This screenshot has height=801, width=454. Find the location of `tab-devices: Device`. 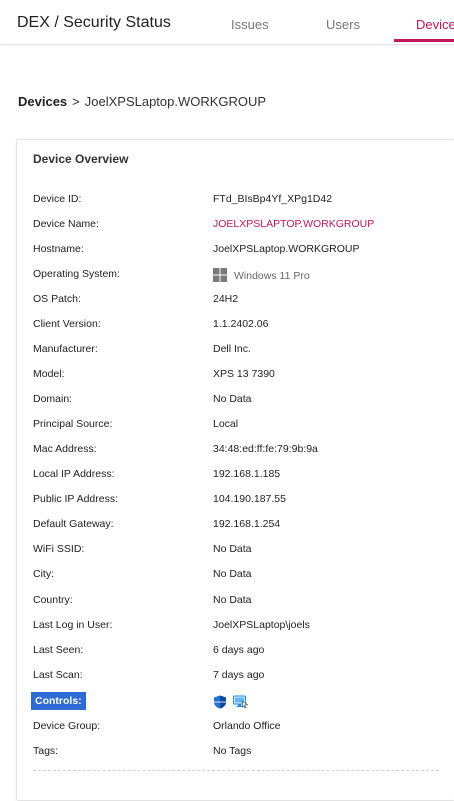

tab-devices: Device is located at coordinates (435, 24).